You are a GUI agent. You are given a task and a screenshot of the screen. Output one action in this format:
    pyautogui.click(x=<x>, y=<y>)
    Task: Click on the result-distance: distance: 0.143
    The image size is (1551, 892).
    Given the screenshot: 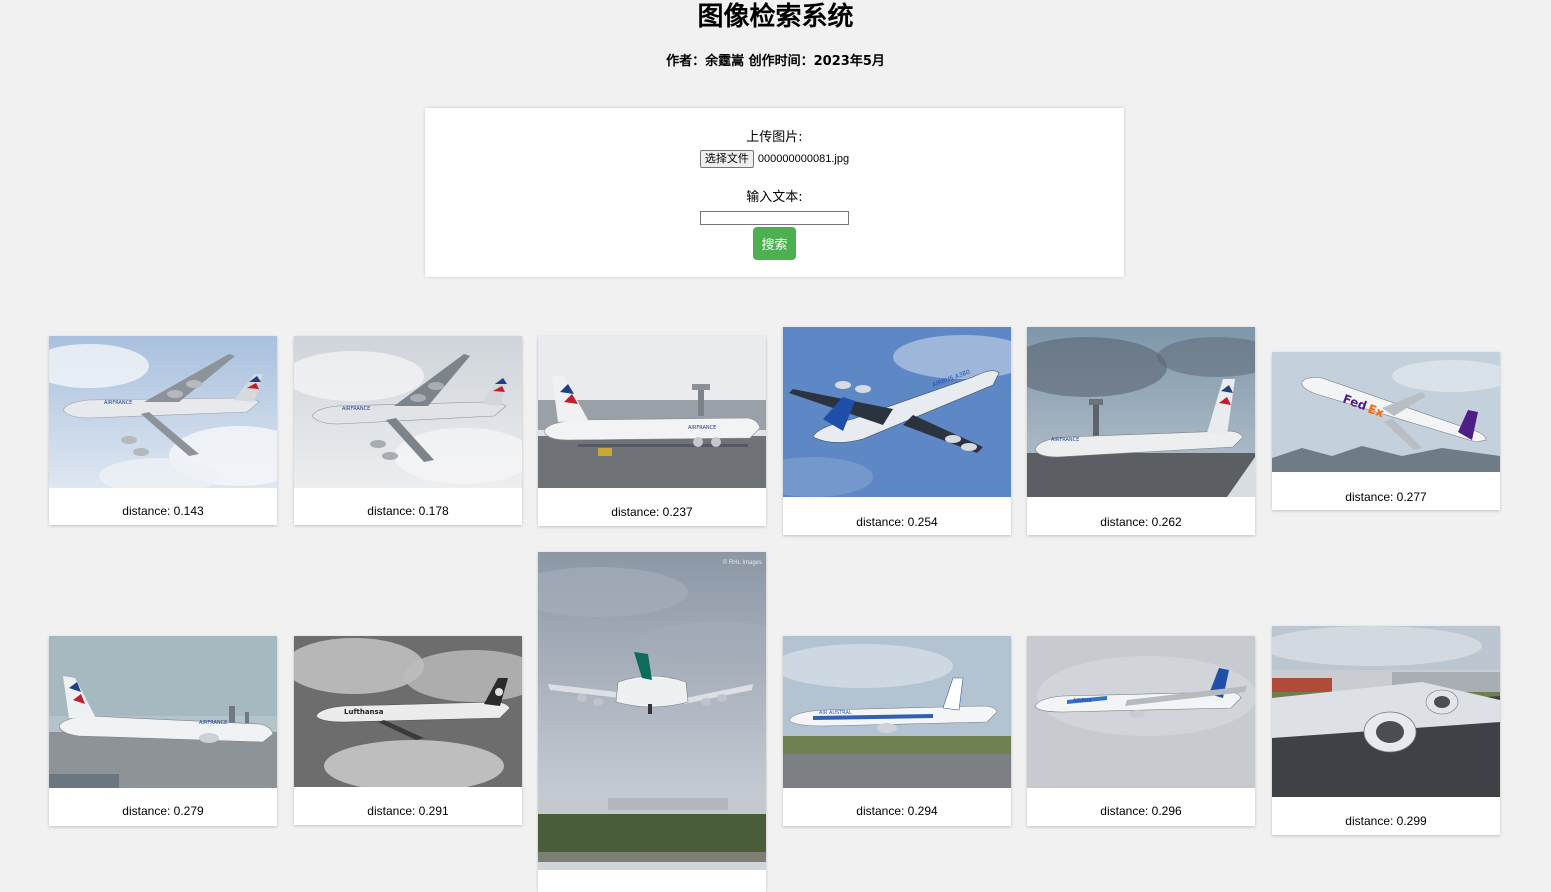 What is the action you would take?
    pyautogui.click(x=163, y=511)
    